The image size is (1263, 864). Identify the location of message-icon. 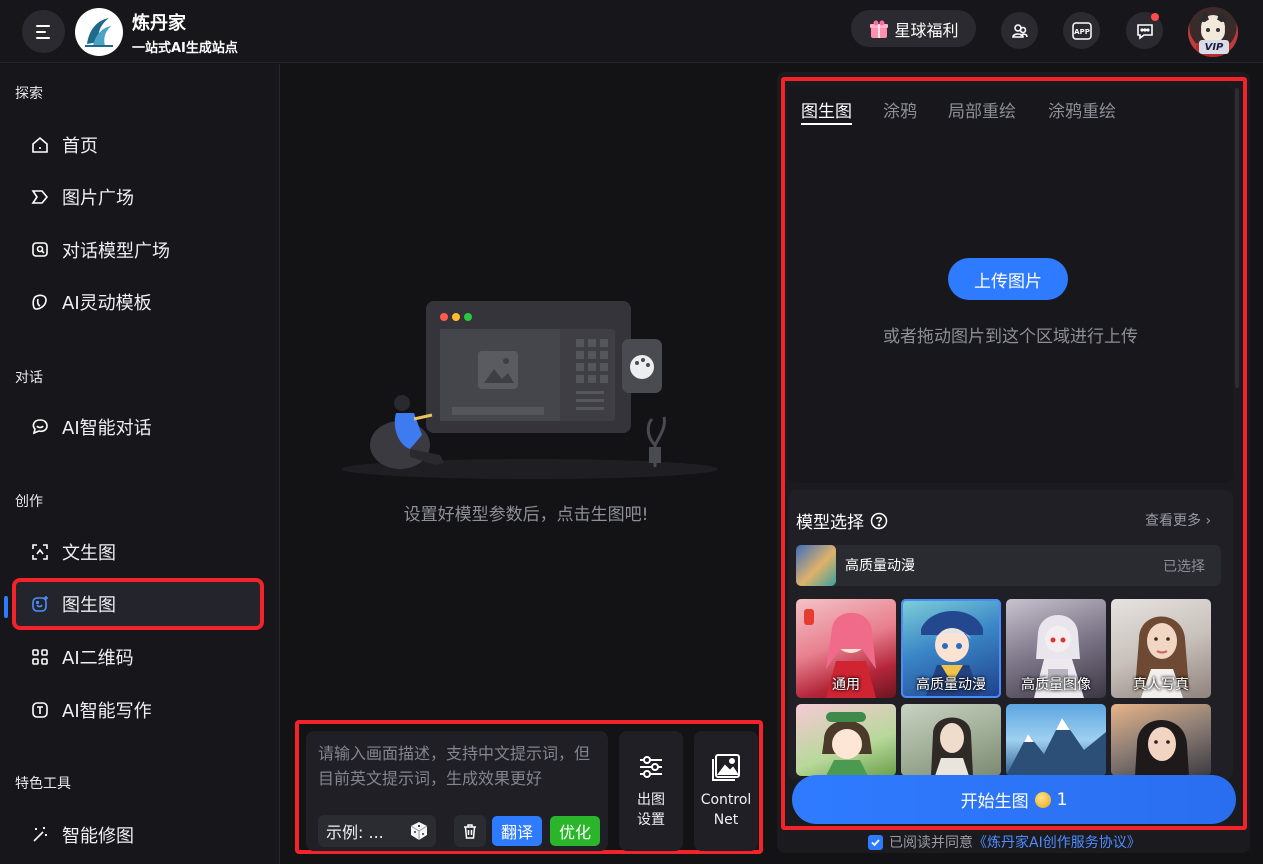
(1144, 31).